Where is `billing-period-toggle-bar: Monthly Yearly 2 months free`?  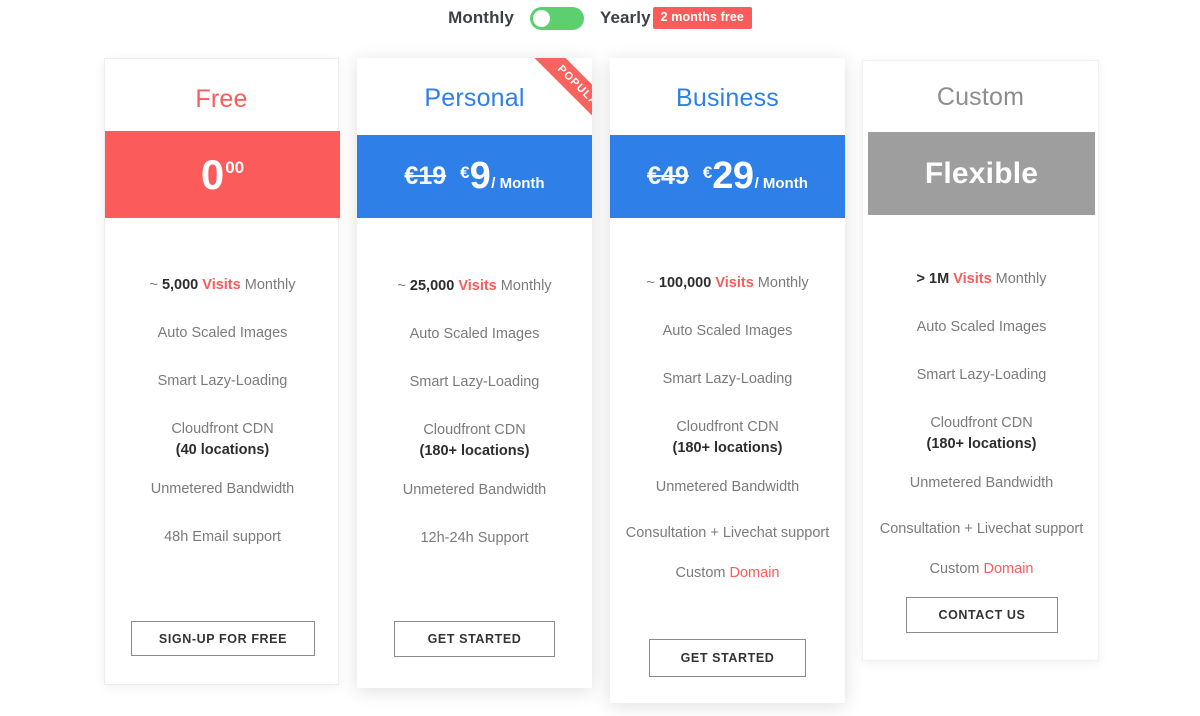 billing-period-toggle-bar: Monthly Yearly 2 months free is located at coordinates (600, 18).